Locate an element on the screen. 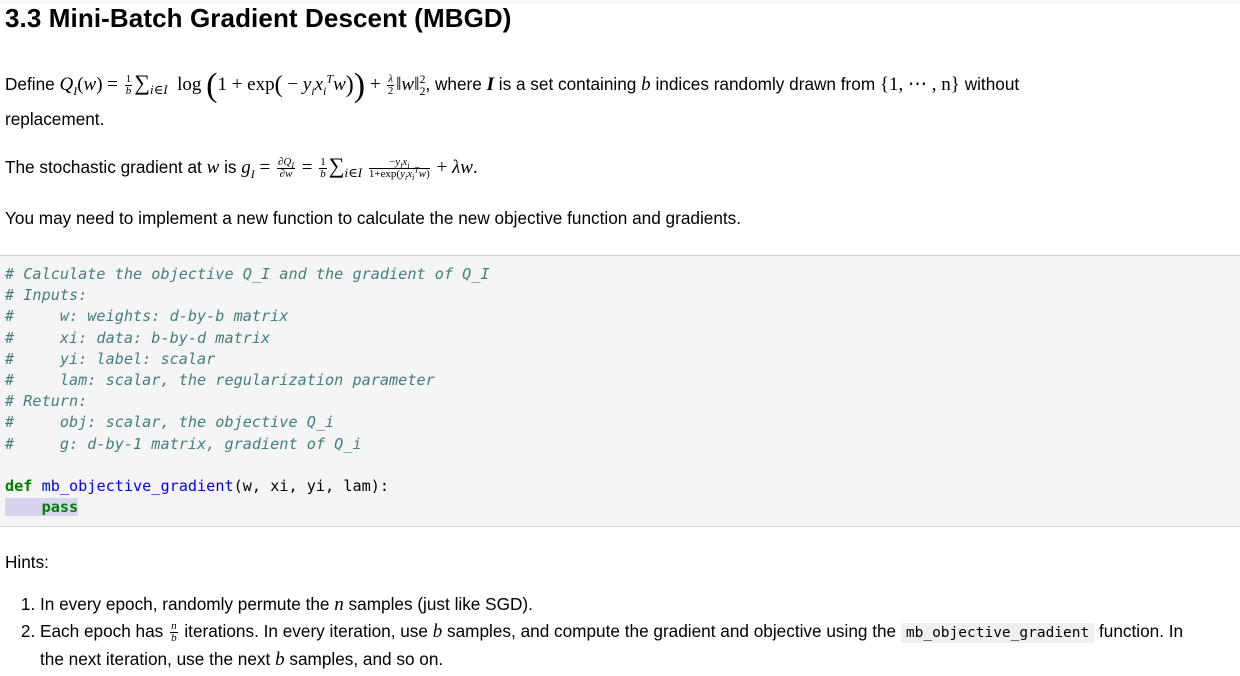 The image size is (1240, 676). code-comment: # xi: data: b-by-d matrix is located at coordinates (138, 337).